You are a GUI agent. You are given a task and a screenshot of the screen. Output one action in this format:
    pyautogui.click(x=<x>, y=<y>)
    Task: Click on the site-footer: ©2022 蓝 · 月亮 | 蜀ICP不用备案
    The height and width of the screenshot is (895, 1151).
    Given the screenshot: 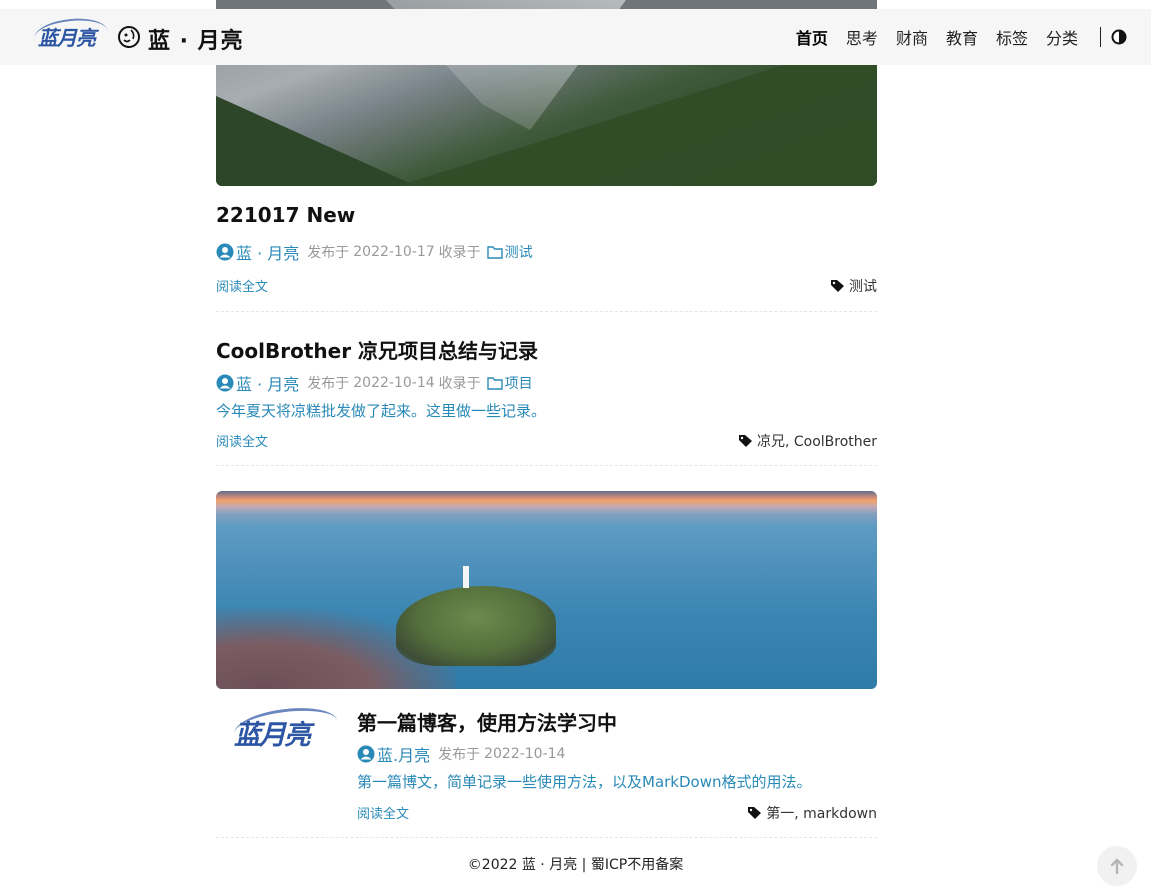 What is the action you would take?
    pyautogui.click(x=575, y=864)
    